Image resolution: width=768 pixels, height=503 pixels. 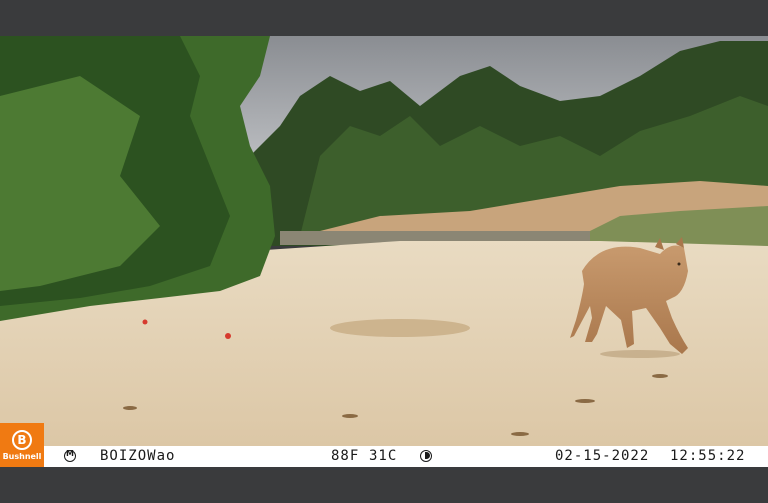 I want to click on moon-mode-icon, so click(x=70, y=455).